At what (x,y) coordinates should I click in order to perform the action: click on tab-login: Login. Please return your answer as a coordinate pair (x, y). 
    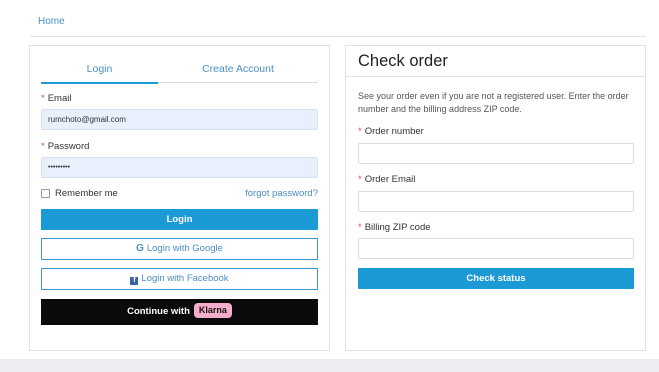
    Looking at the image, I should click on (99, 70).